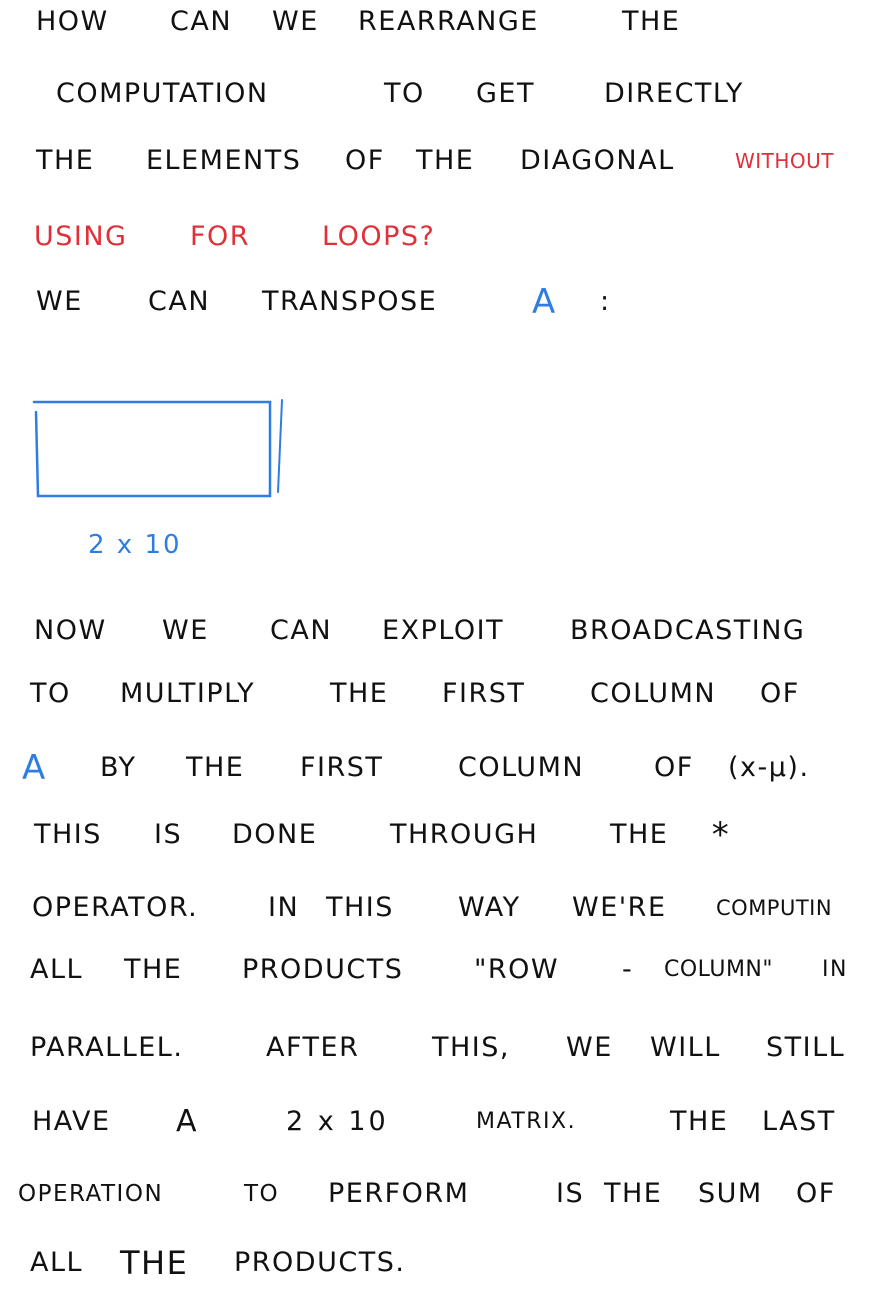  I want to click on word: THROUGH, so click(464, 834).